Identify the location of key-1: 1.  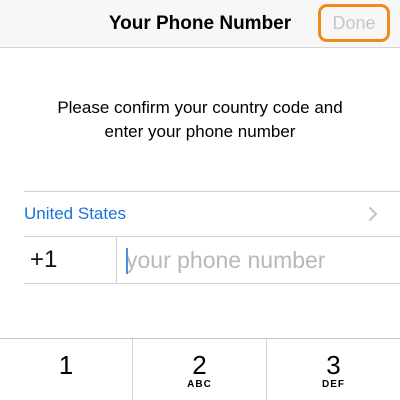
(66, 369).